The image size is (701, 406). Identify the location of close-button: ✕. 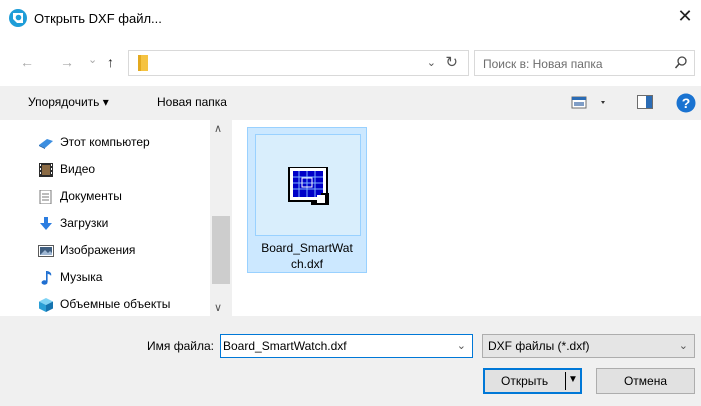
(685, 16).